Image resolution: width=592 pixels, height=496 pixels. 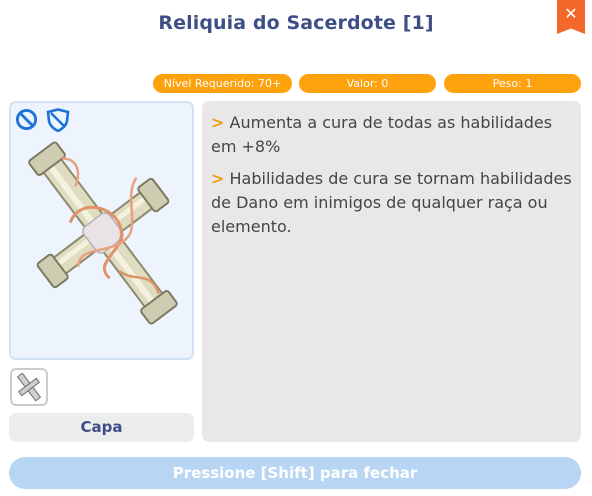 What do you see at coordinates (101, 427) in the screenshot?
I see `equip-slot-label: Capa` at bounding box center [101, 427].